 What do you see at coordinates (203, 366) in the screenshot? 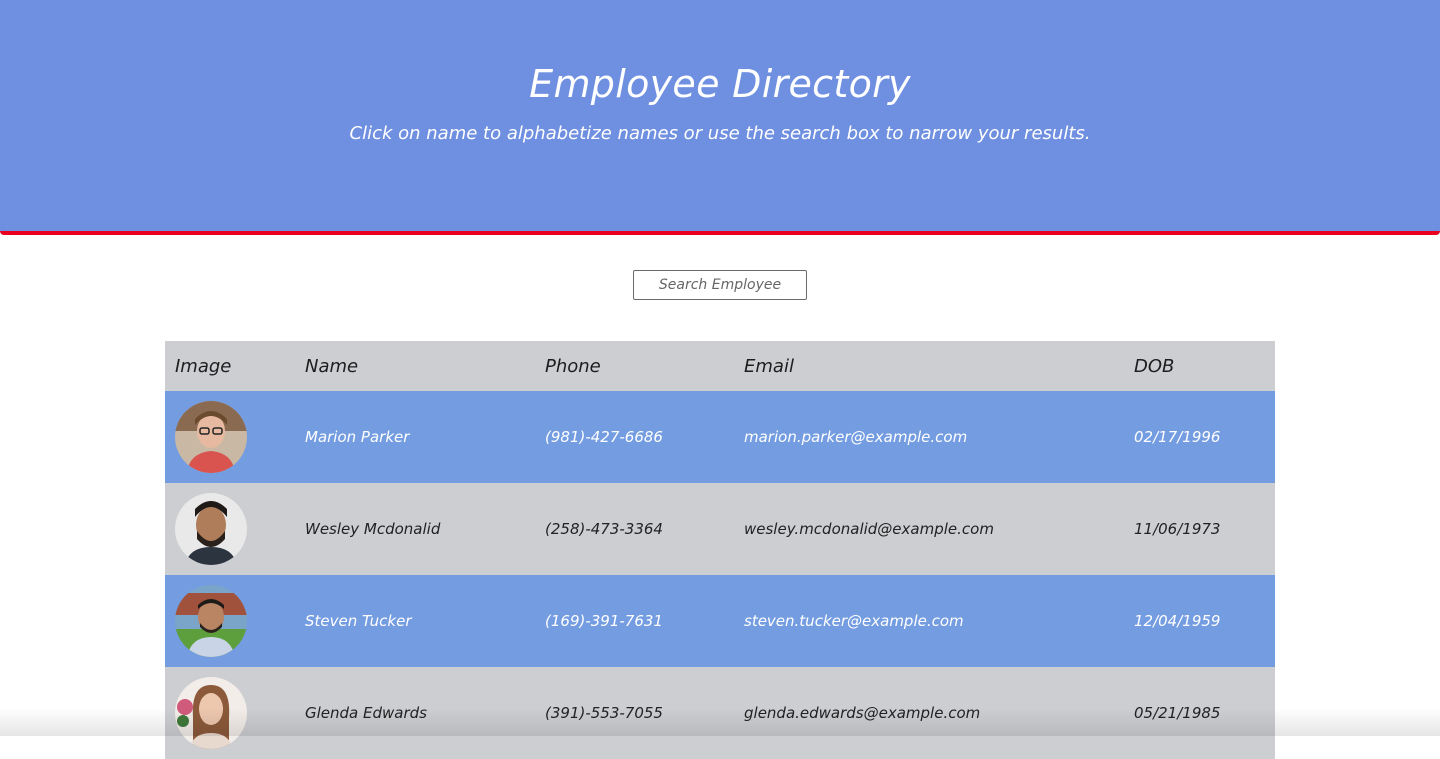
I see `column-header-image: Image` at bounding box center [203, 366].